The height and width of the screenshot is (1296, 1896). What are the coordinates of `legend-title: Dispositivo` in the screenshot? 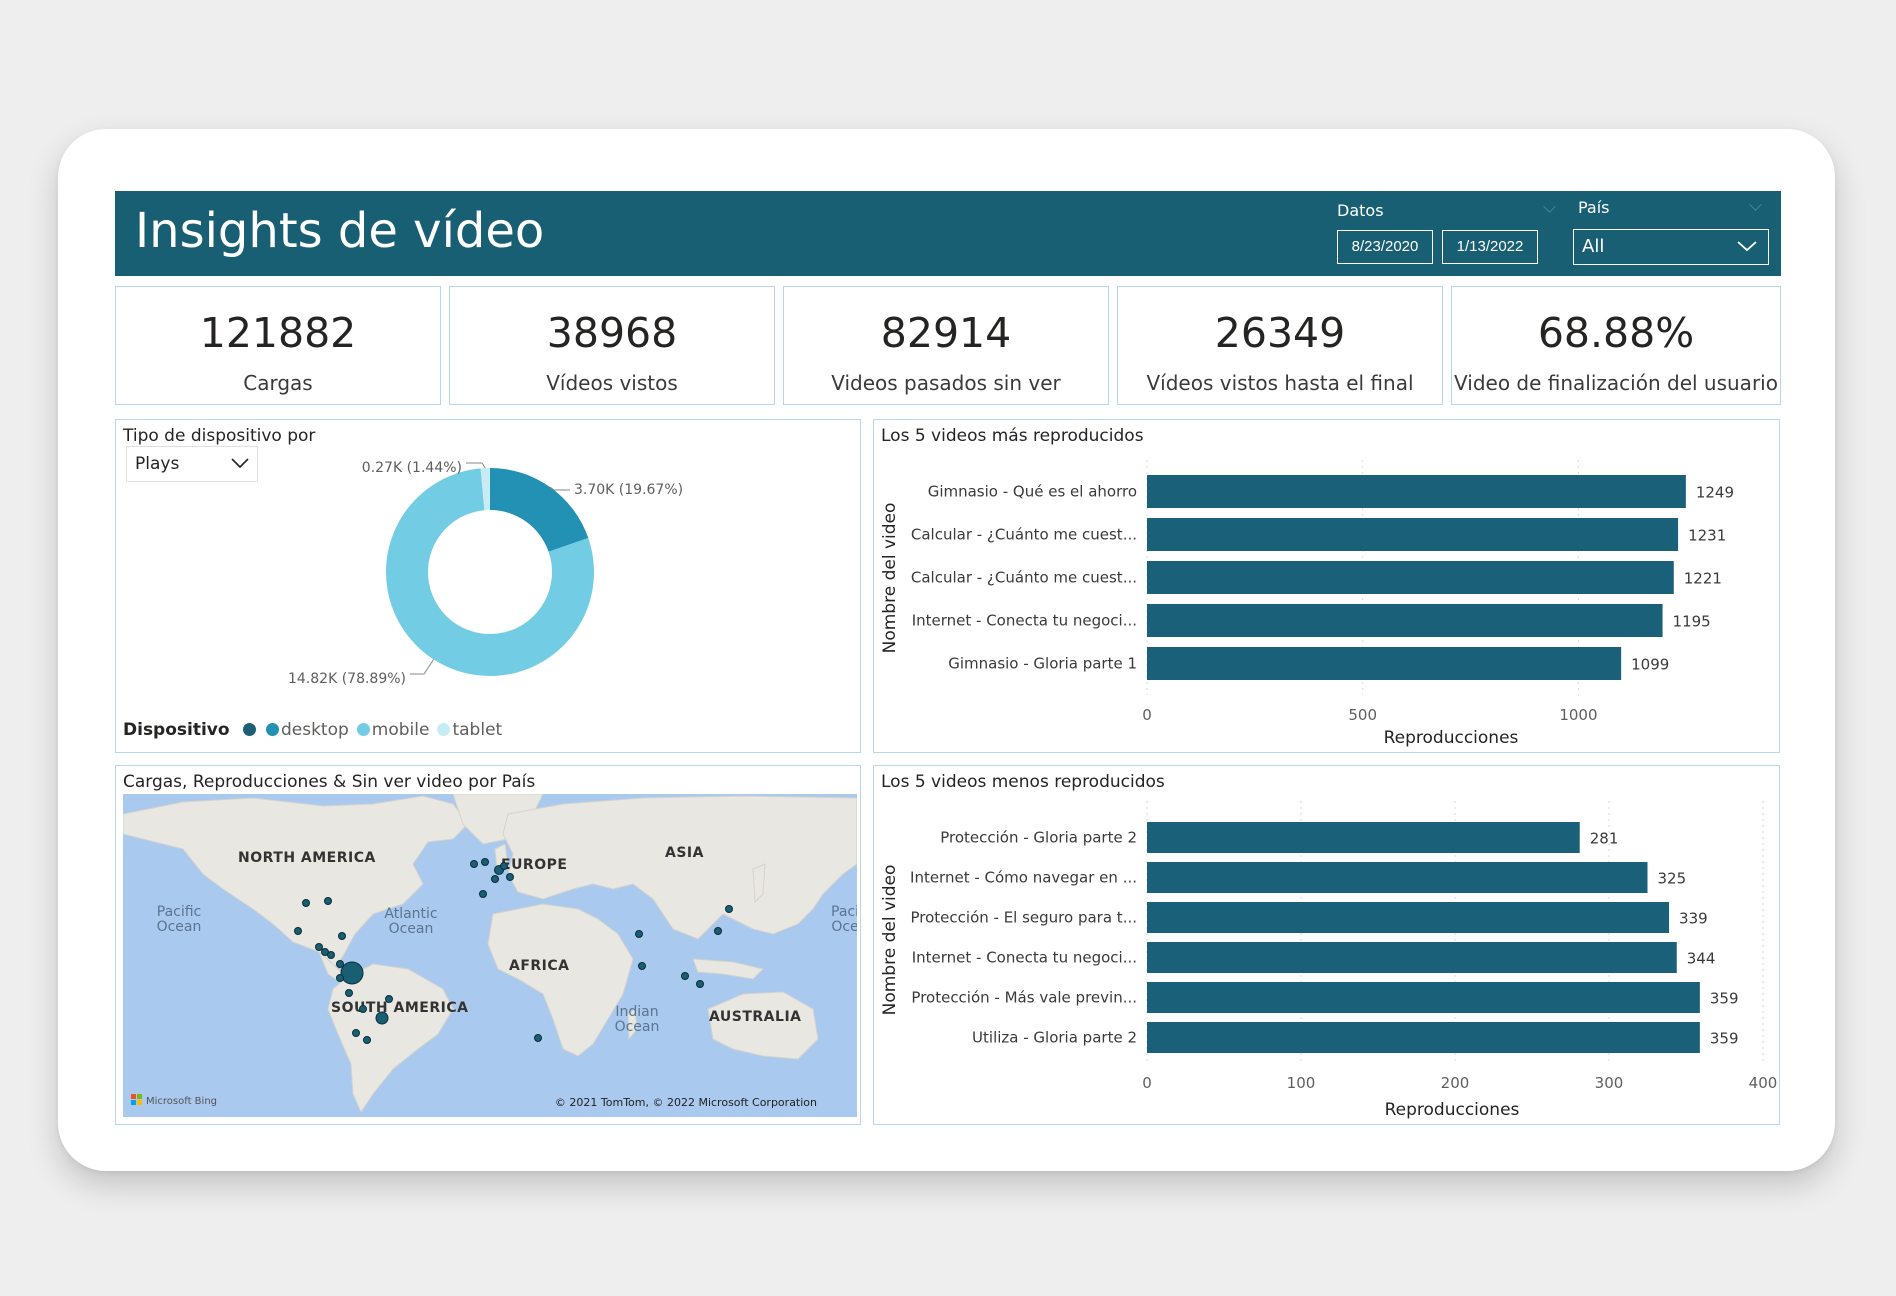 It's located at (176, 730).